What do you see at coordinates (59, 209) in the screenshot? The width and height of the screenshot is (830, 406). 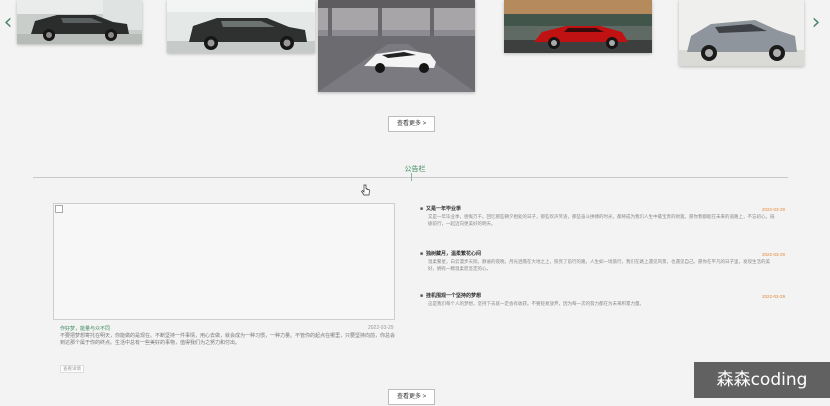 I see `broken-image-icon` at bounding box center [59, 209].